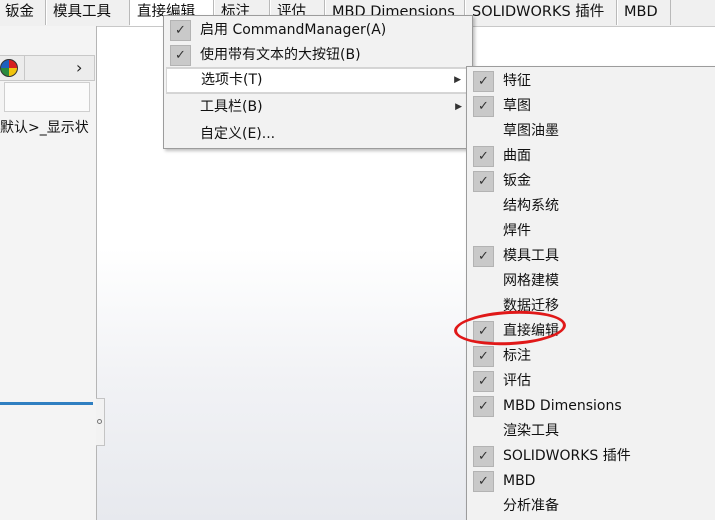 The width and height of the screenshot is (715, 520). What do you see at coordinates (562, 406) in the screenshot?
I see `submenu-tab-label: MBD Dimensions` at bounding box center [562, 406].